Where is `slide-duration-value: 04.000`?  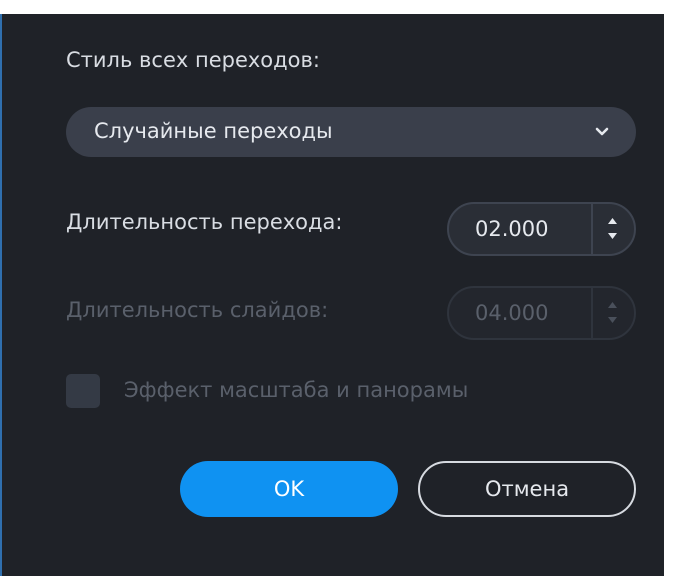 slide-duration-value: 04.000 is located at coordinates (511, 313).